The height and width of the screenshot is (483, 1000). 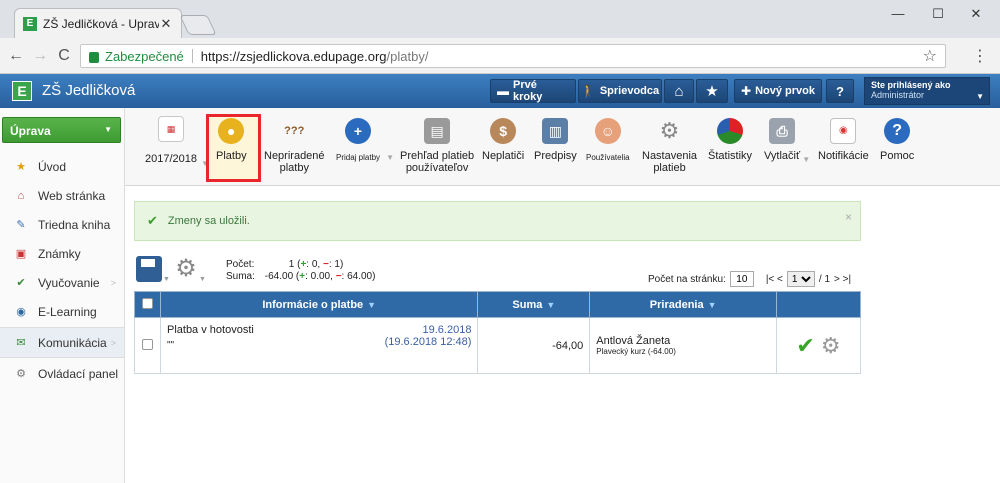 I want to click on page-select: 1, so click(x=800, y=279).